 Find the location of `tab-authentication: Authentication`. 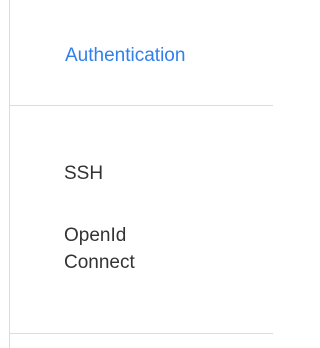

tab-authentication: Authentication is located at coordinates (125, 56).